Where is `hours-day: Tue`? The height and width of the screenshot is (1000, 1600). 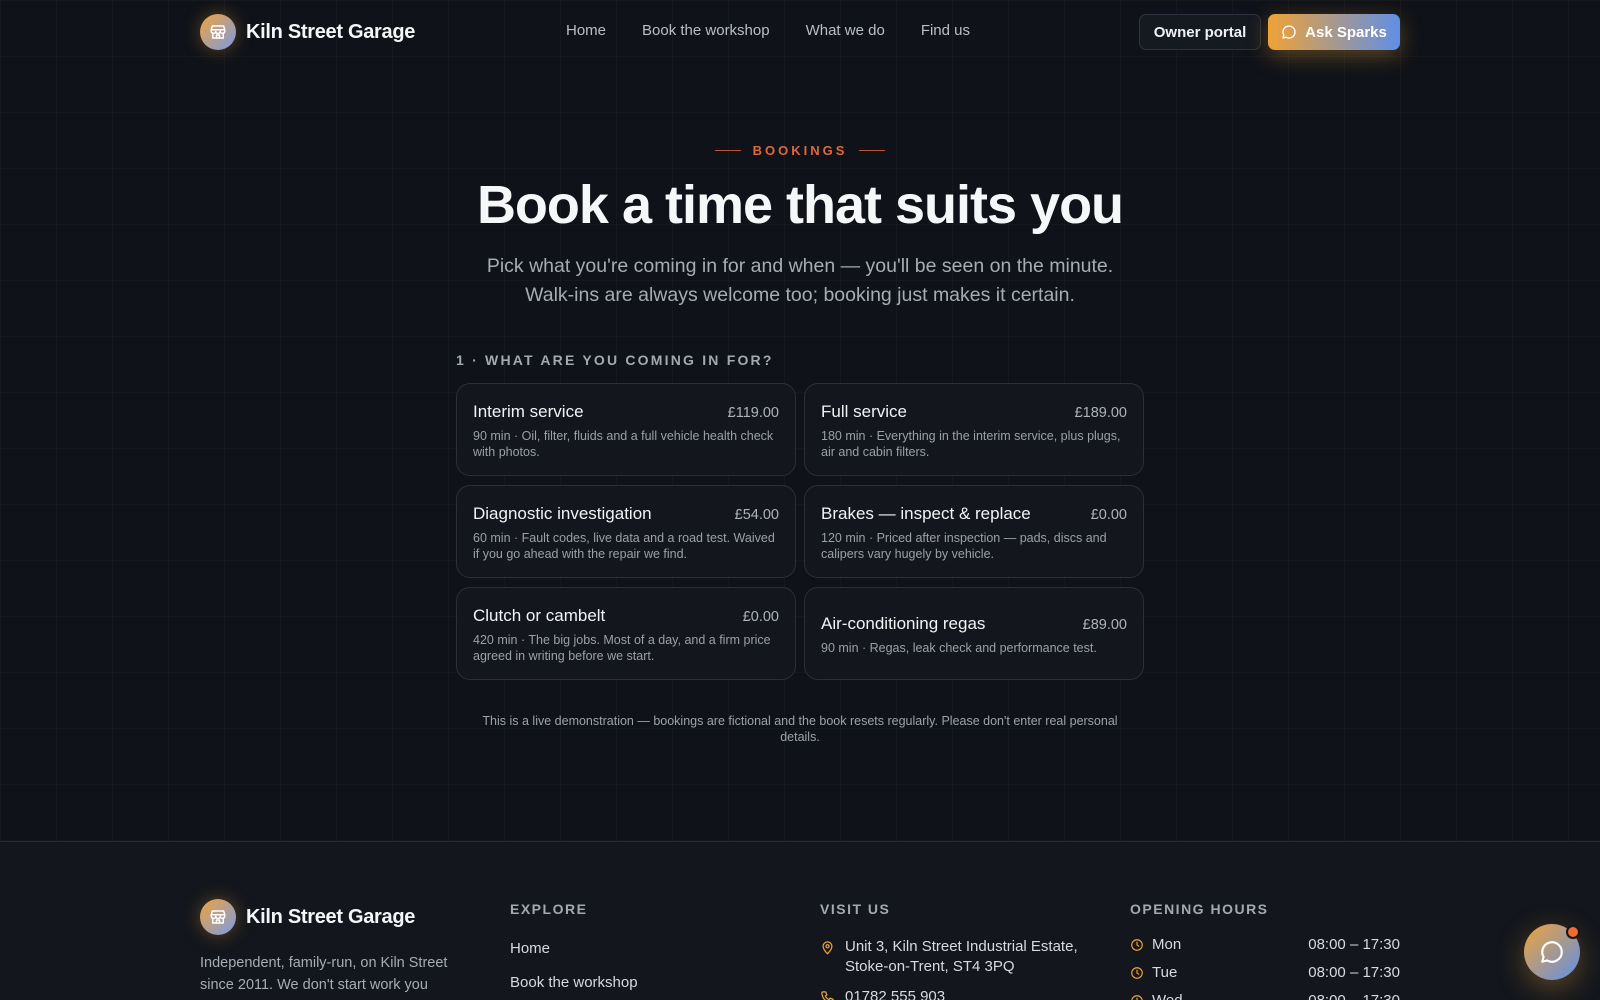
hours-day: Tue is located at coordinates (1165, 972).